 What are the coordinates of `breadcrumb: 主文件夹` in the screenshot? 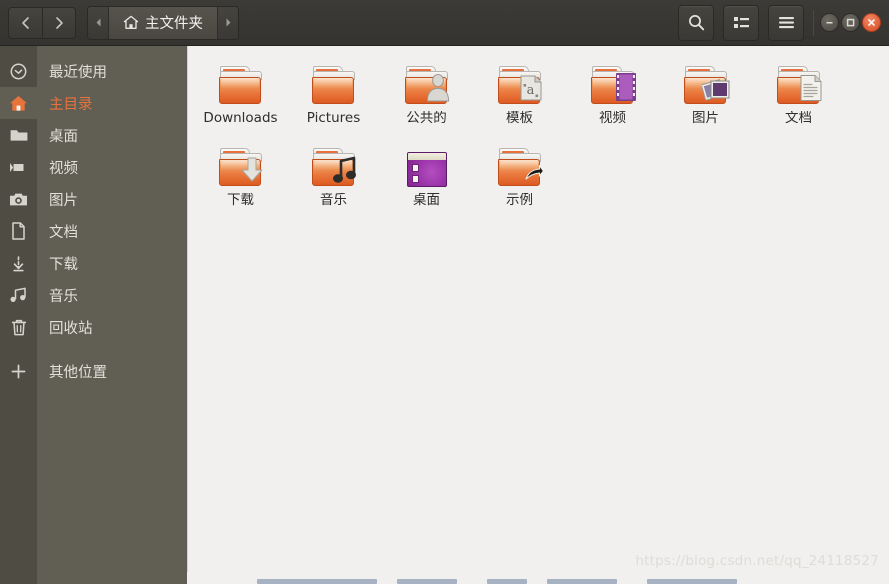 It's located at (163, 22).